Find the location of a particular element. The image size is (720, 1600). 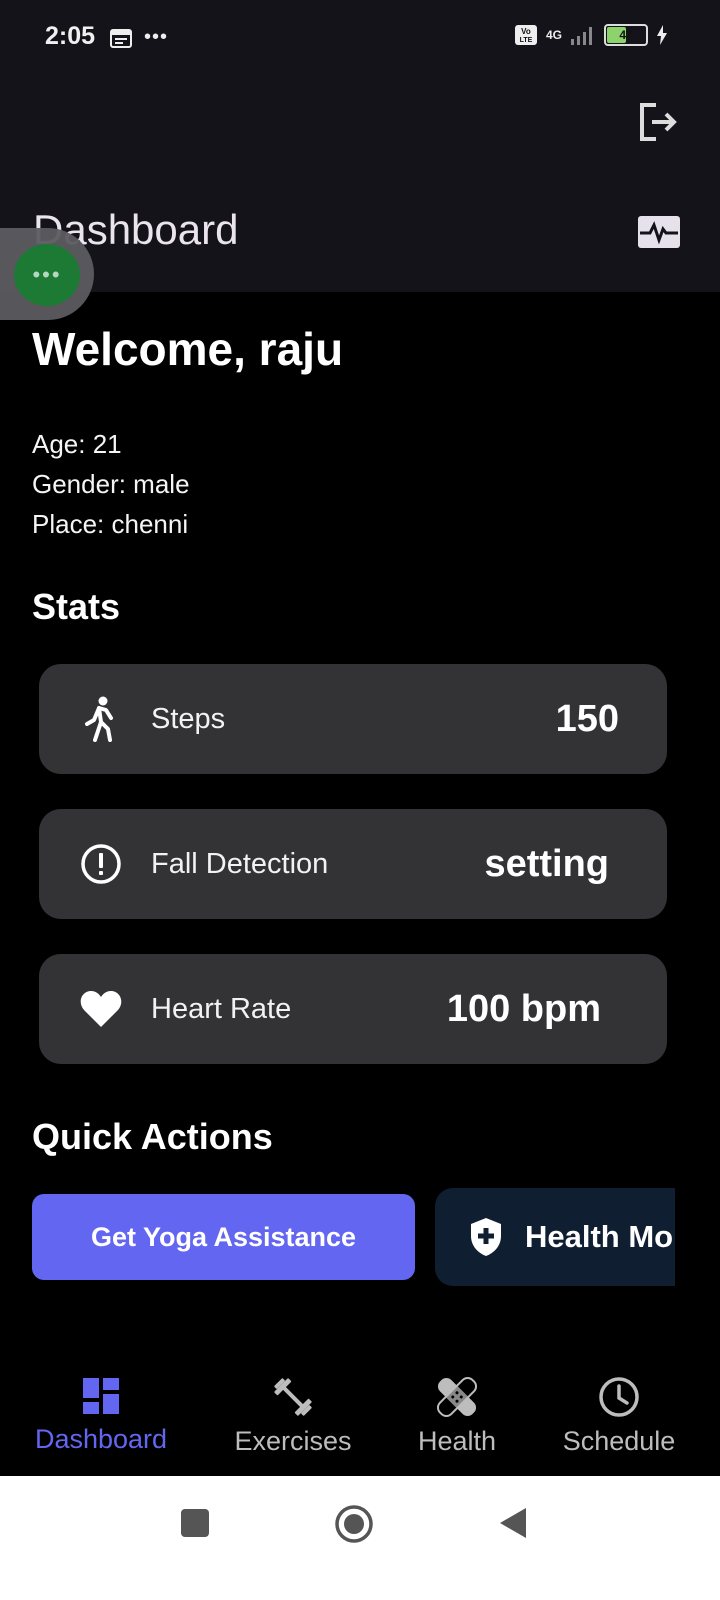

system-nav-bar is located at coordinates (360, 1538).